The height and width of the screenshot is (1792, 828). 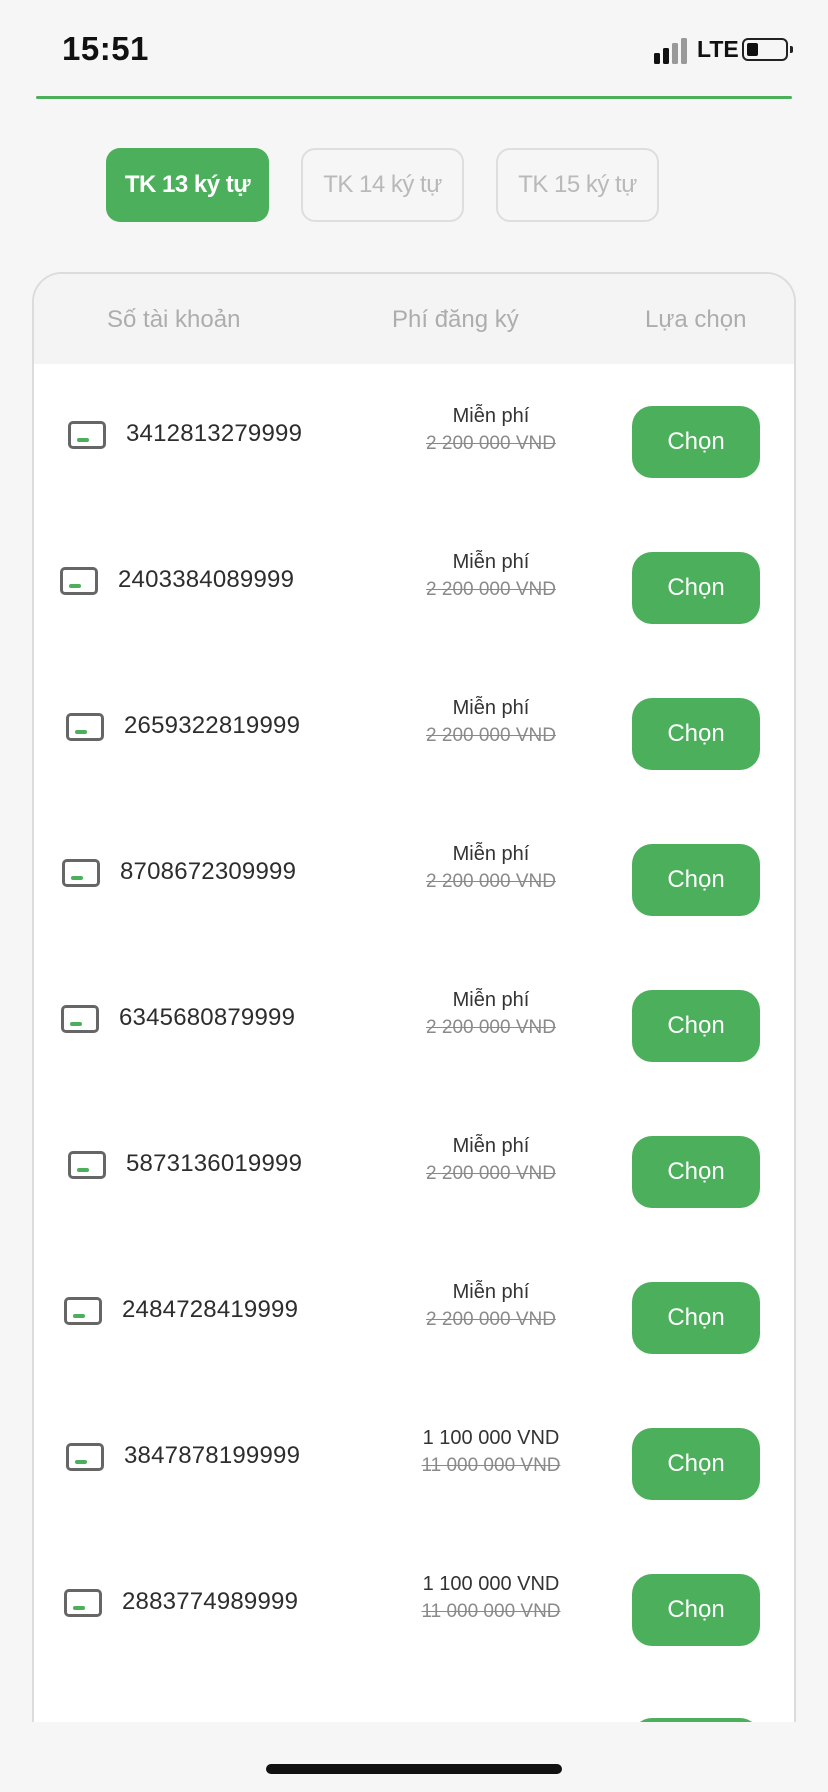 What do you see at coordinates (187, 185) in the screenshot?
I see `tab-13-digits: TK 13 ký tự` at bounding box center [187, 185].